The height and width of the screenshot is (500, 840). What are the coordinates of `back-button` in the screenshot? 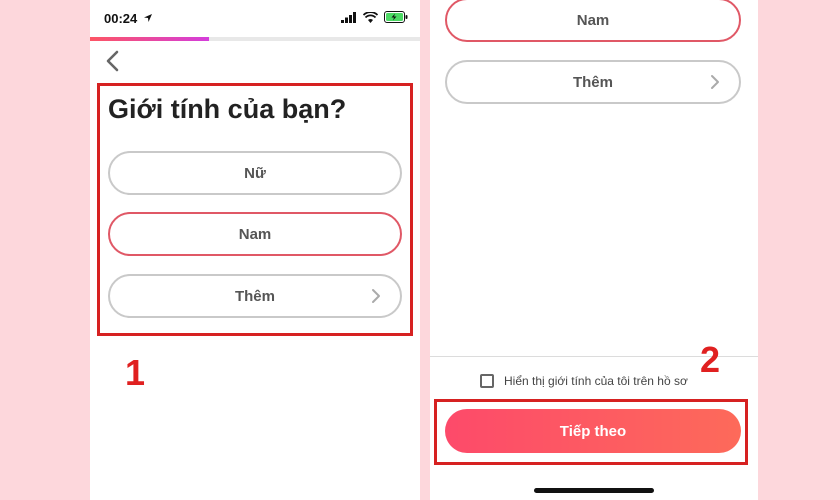 It's located at (113, 61).